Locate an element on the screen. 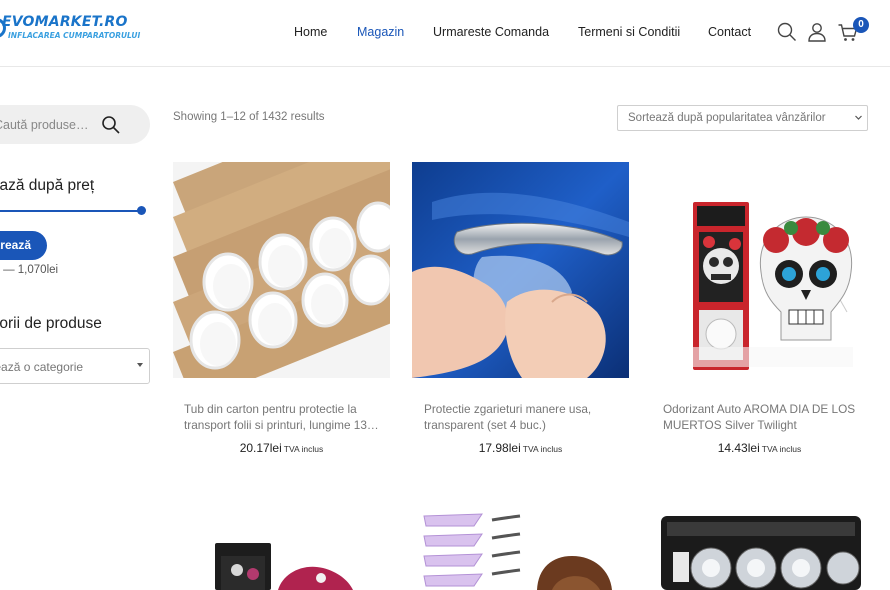 This screenshot has width=890, height=590. search-submit-icon is located at coordinates (111, 125).